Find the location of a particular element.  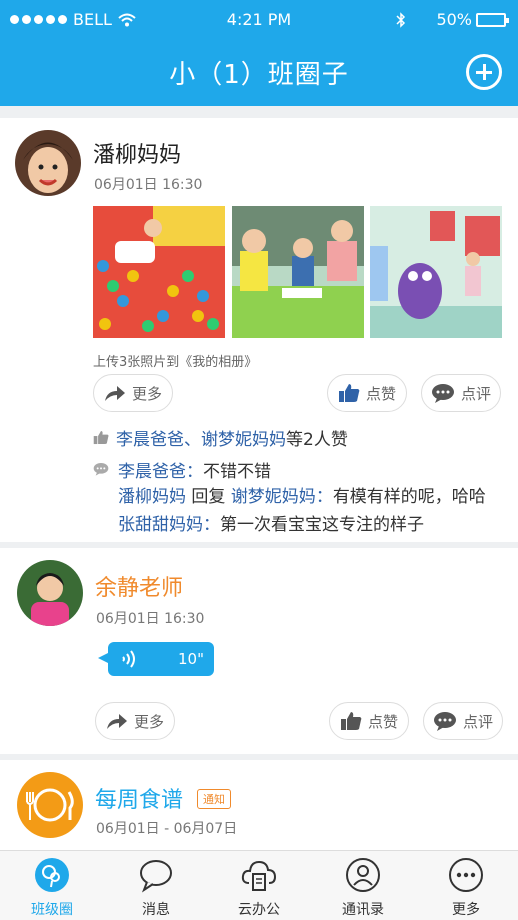

tab-more: 更多 is located at coordinates (466, 885).